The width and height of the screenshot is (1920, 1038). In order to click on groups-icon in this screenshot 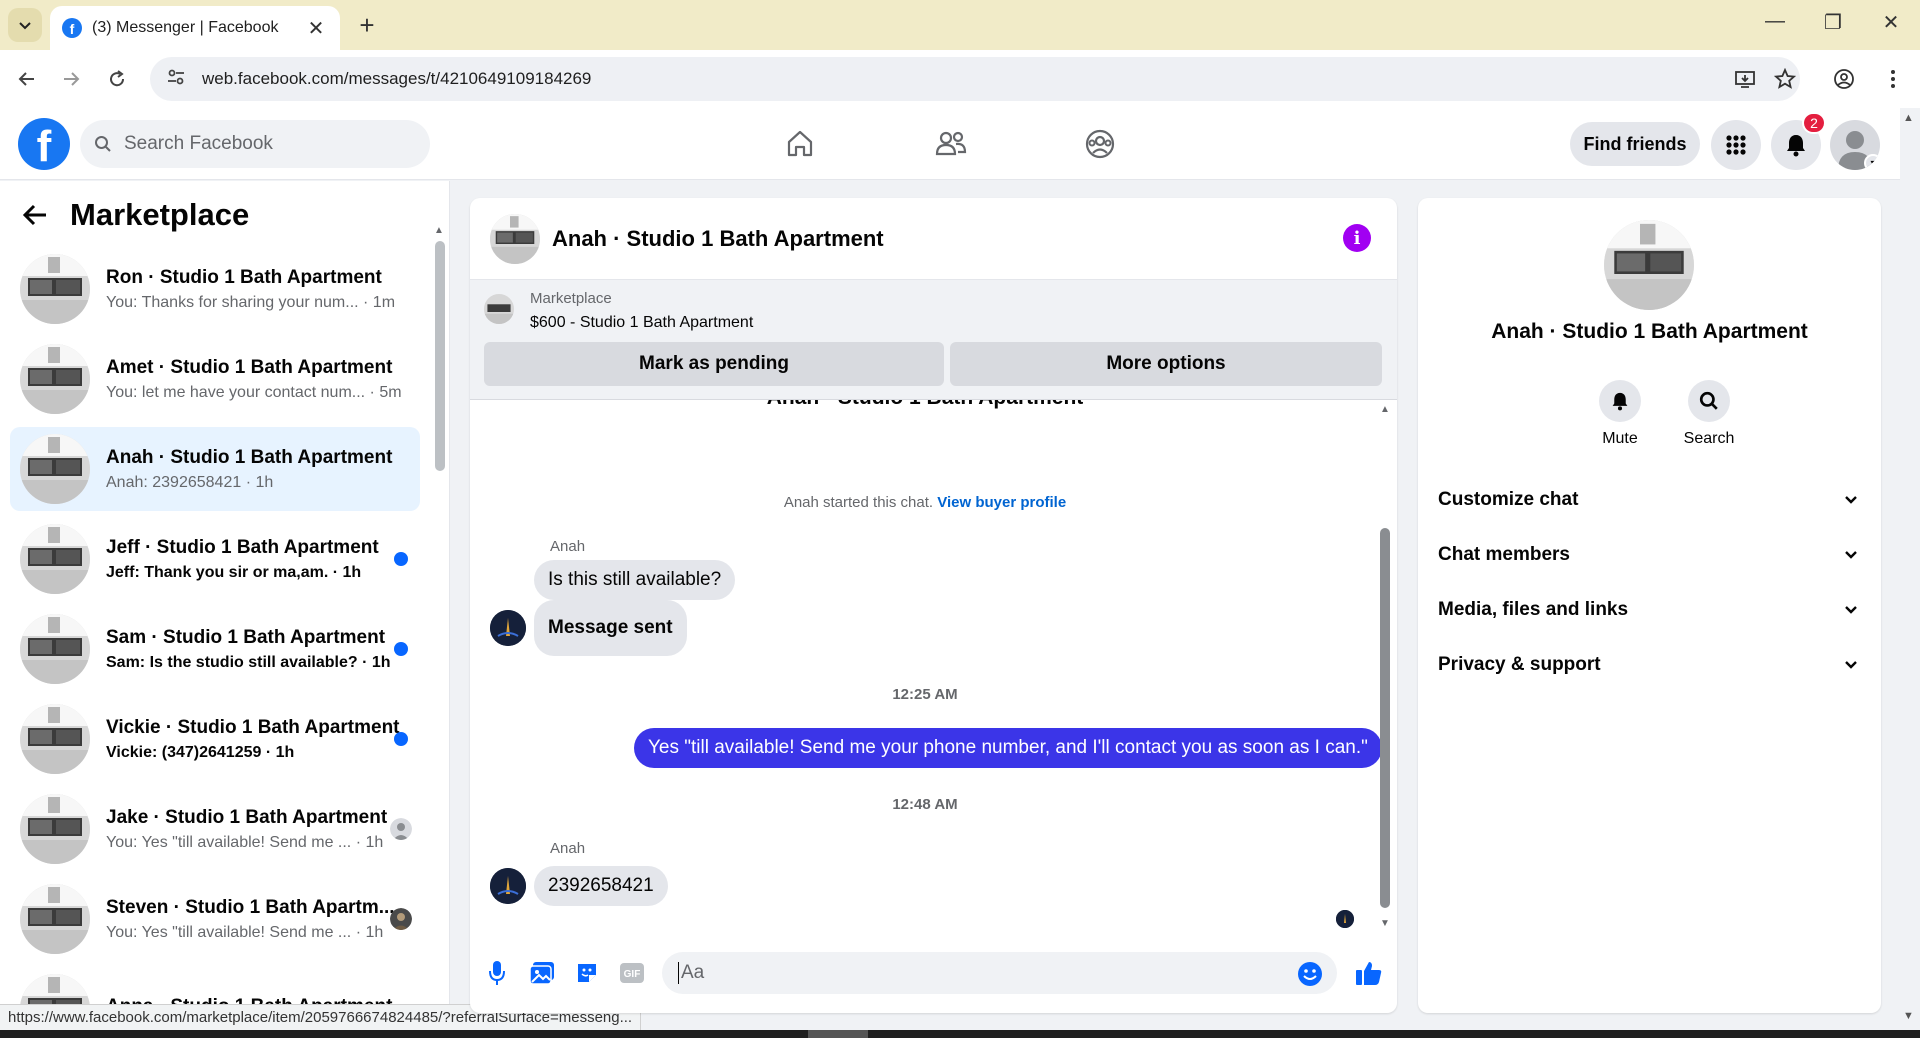, I will do `click(1100, 144)`.